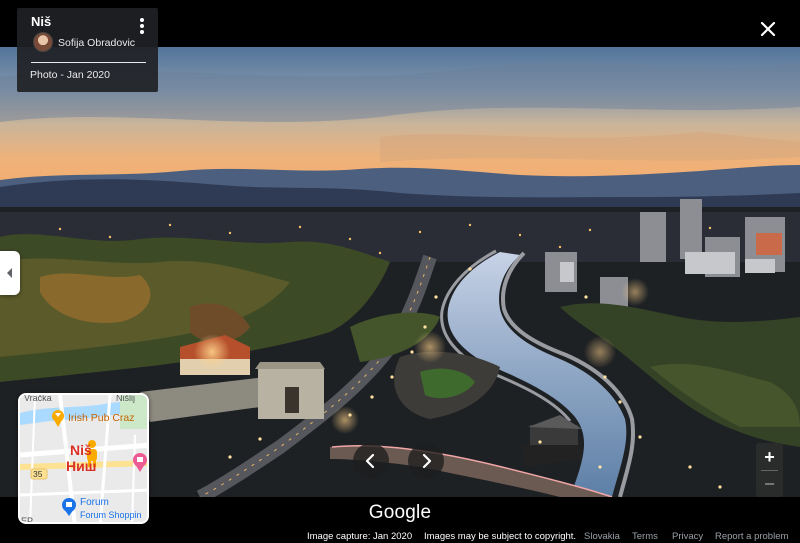 The height and width of the screenshot is (543, 800). Describe the element at coordinates (687, 536) in the screenshot. I see `privacy-link: Privacy` at that location.